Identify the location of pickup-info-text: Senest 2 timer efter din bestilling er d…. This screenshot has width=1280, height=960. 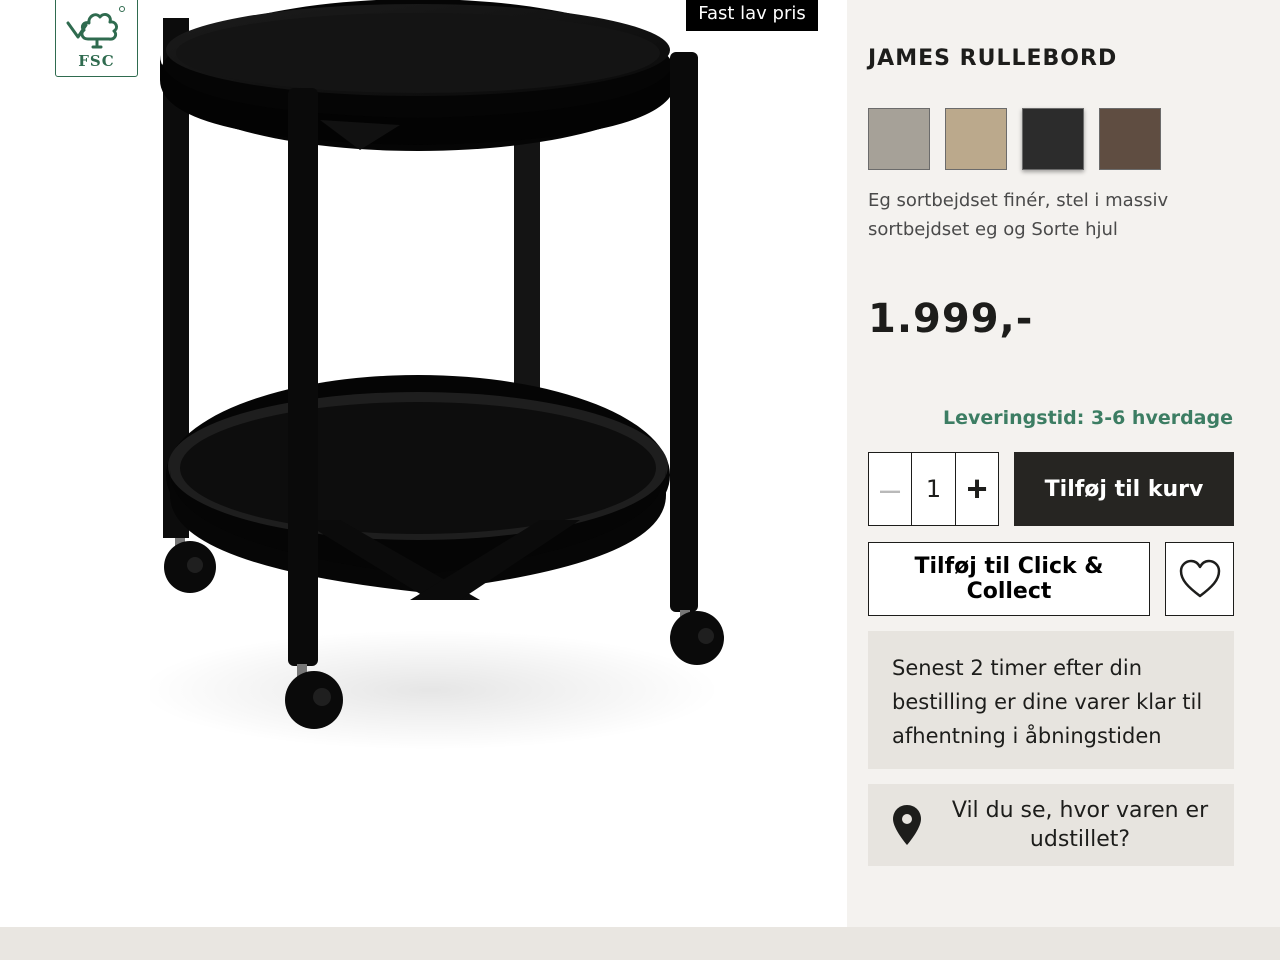
(1047, 702).